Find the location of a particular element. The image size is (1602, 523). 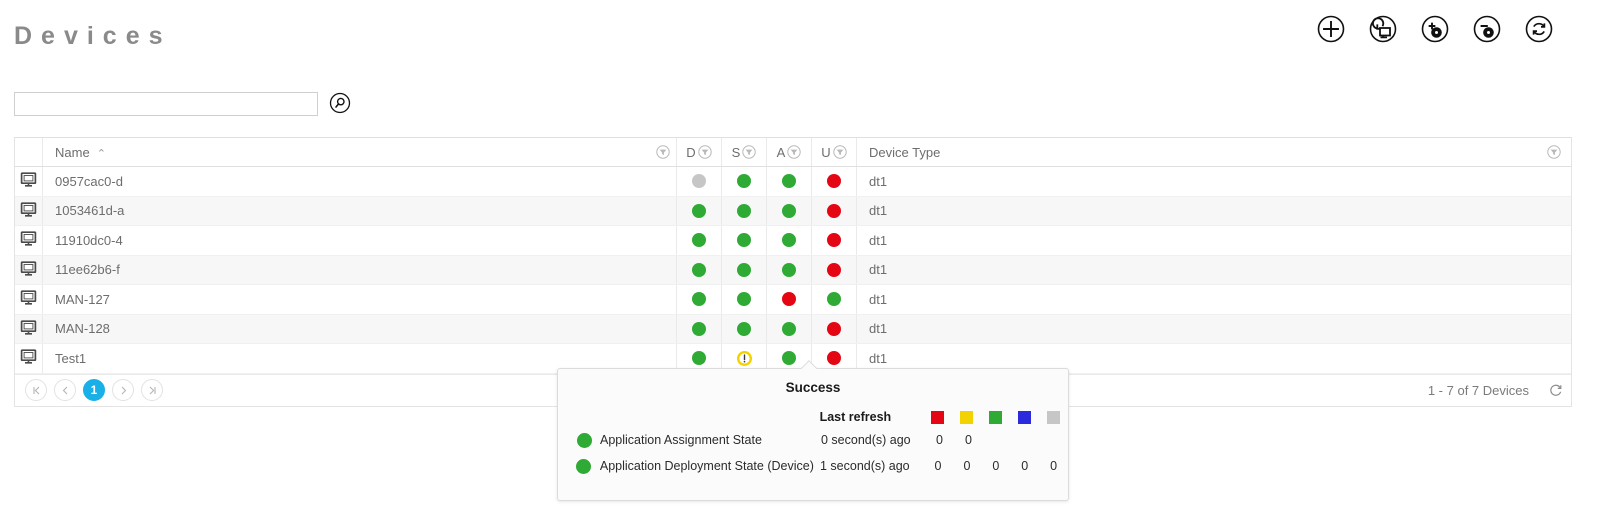

assign-software-button is located at coordinates (1435, 29).